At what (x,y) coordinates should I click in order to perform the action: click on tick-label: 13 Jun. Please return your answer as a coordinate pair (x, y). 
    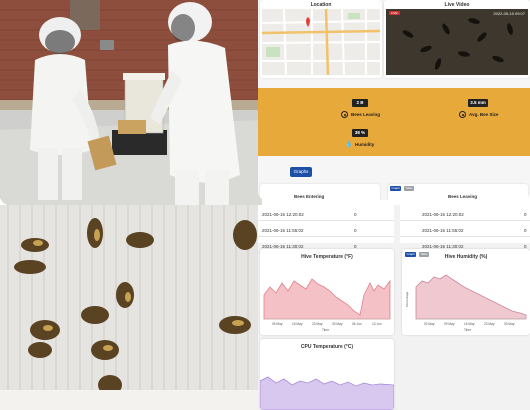
    Looking at the image, I should click on (377, 324).